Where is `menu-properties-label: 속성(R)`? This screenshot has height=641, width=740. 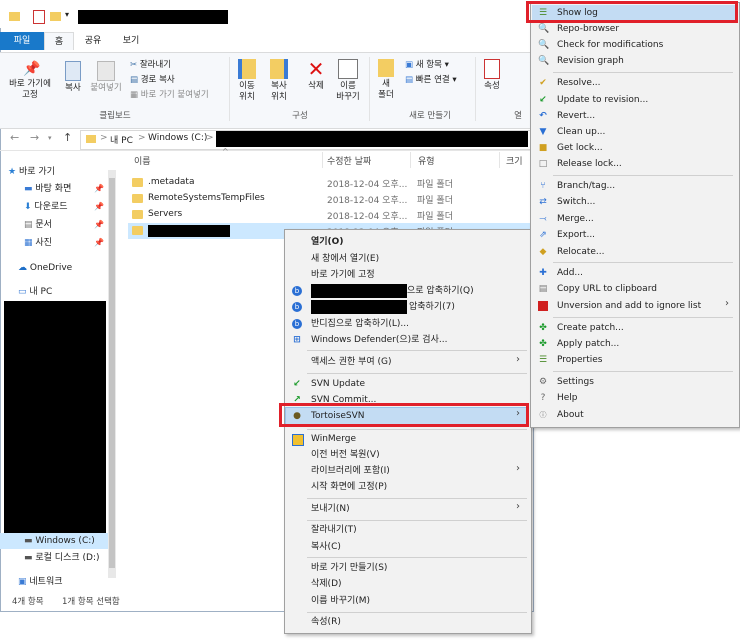
menu-properties-label: 속성(R) is located at coordinates (326, 622).